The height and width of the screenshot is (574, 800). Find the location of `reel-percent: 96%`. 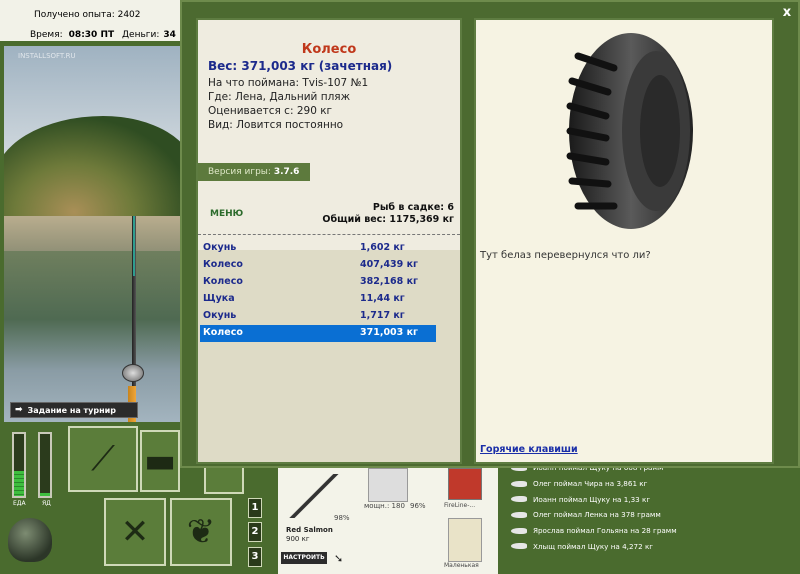

reel-percent: 96% is located at coordinates (418, 506).